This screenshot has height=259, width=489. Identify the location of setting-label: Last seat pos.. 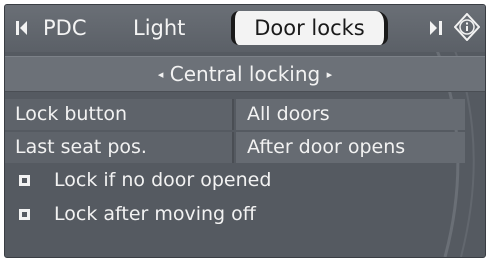
(119, 147).